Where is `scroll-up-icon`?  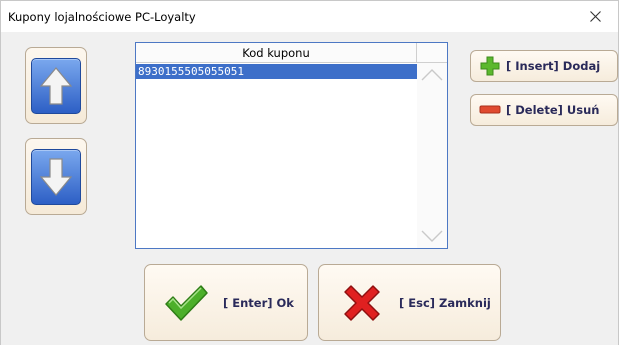
scroll-up-icon is located at coordinates (432, 74).